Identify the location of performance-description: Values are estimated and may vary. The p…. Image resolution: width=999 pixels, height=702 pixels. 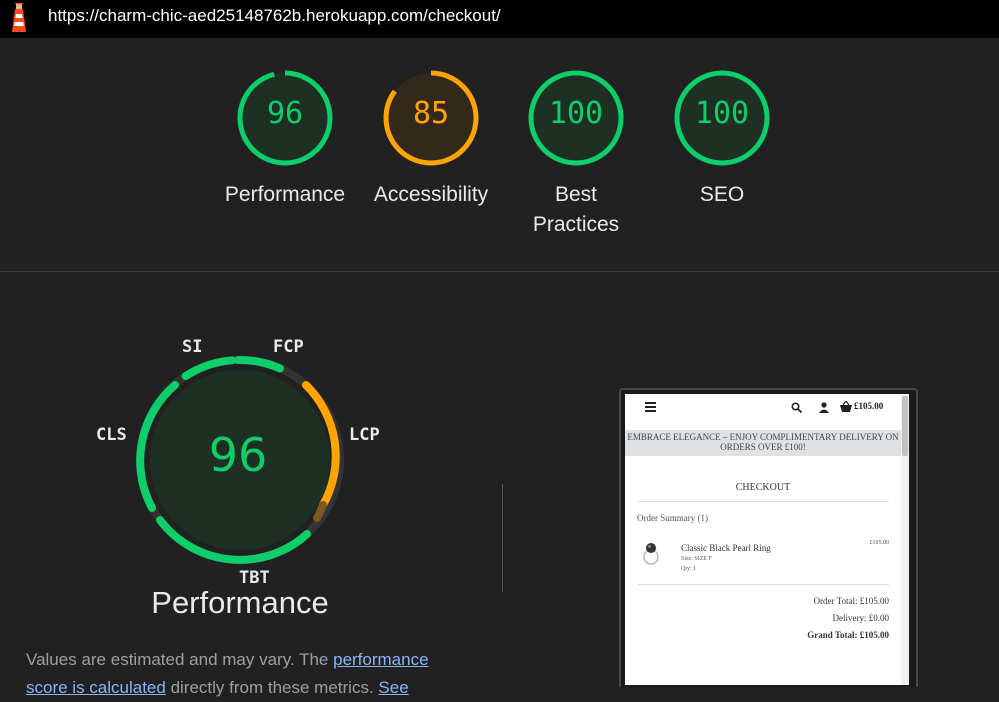
(246, 674).